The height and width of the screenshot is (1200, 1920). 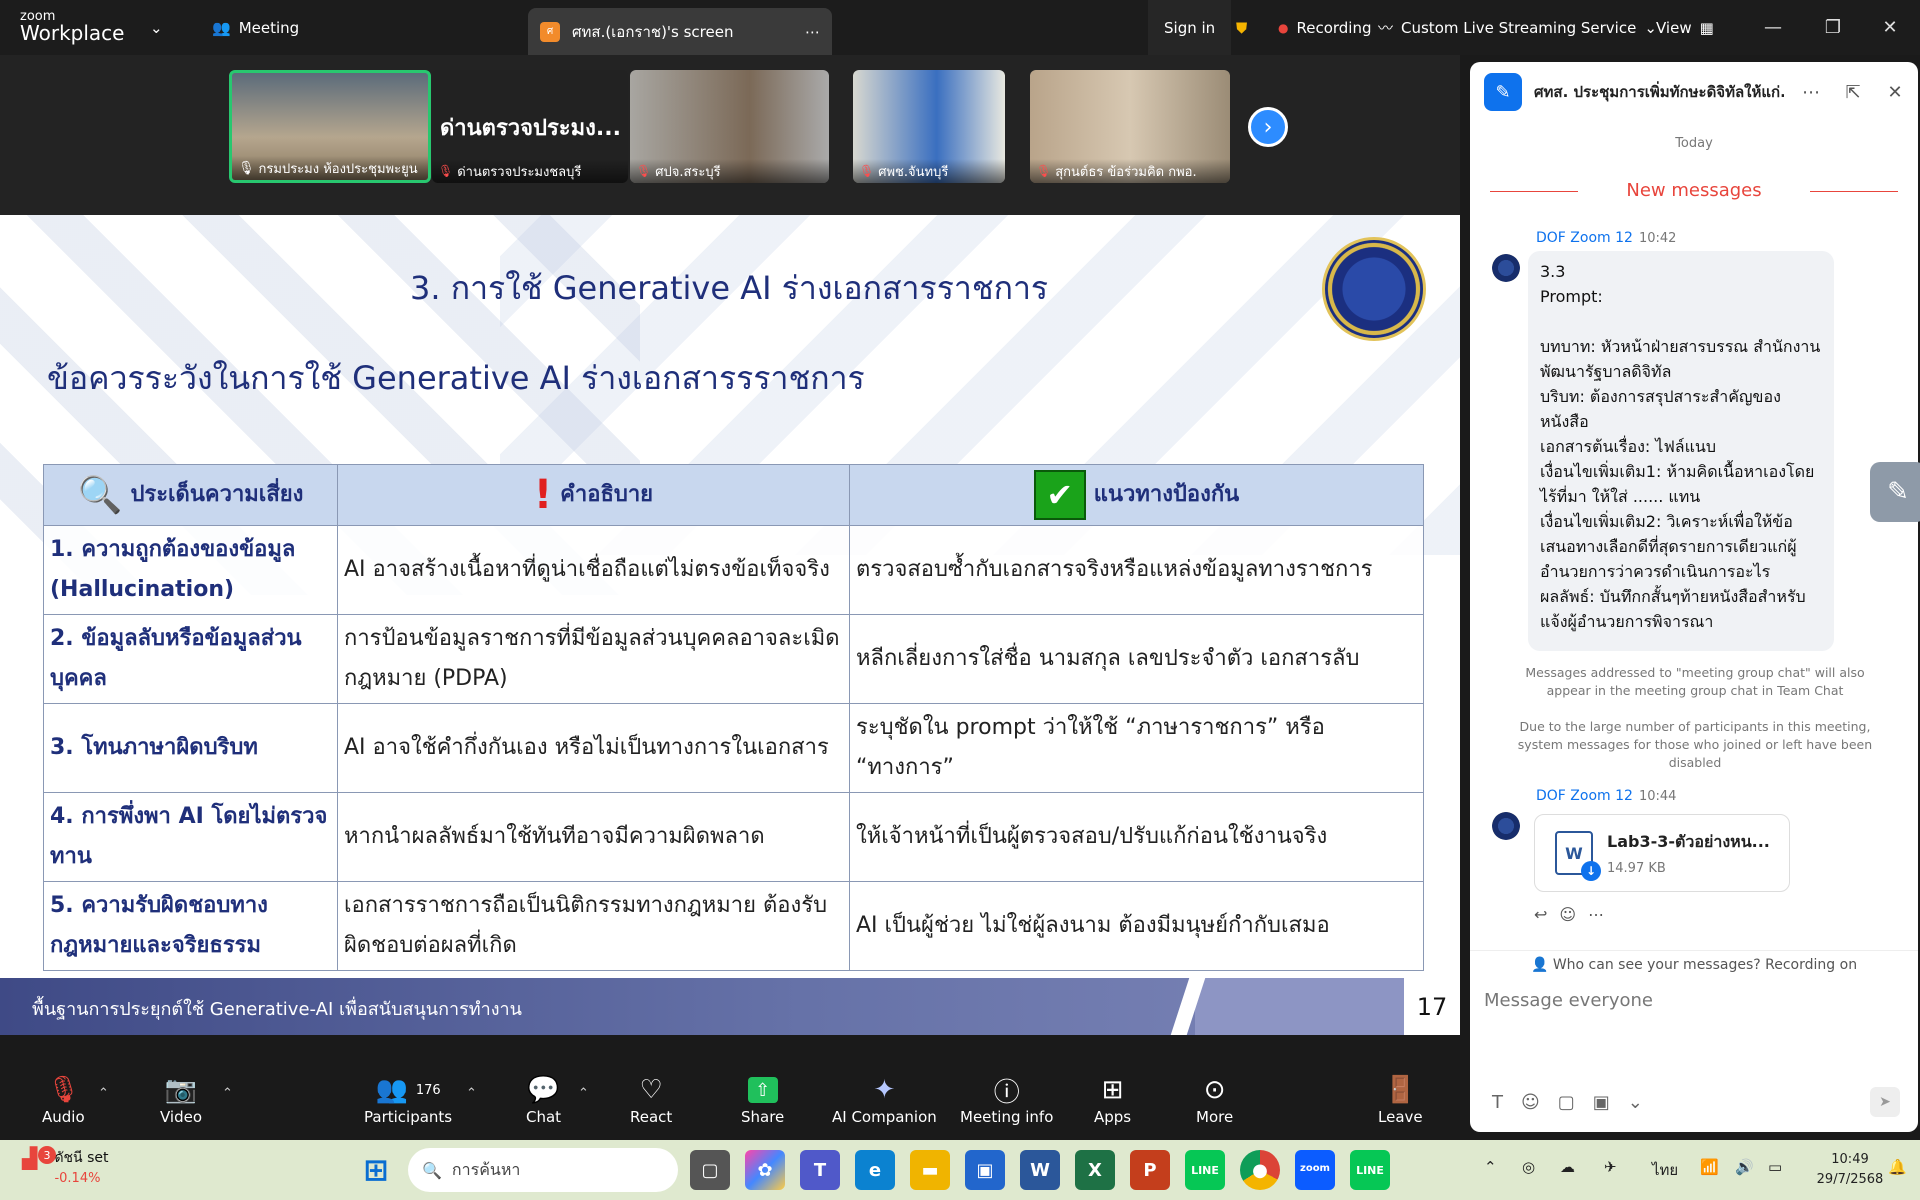 I want to click on video-thumbnail: ด่านตรวจประมง... 🎙 ด่านตรวจประมงชลบุรี, so click(x=530, y=126).